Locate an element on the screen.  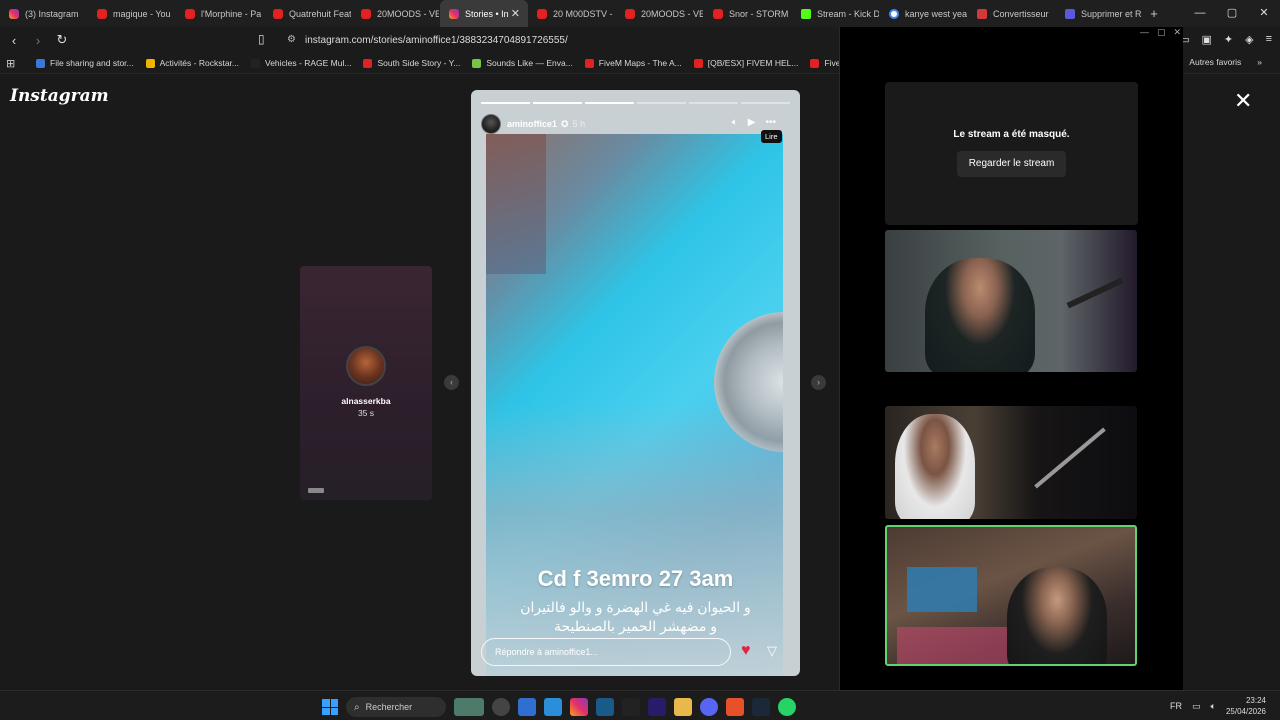
network-icon: ▭ is located at coordinates (1196, 706).